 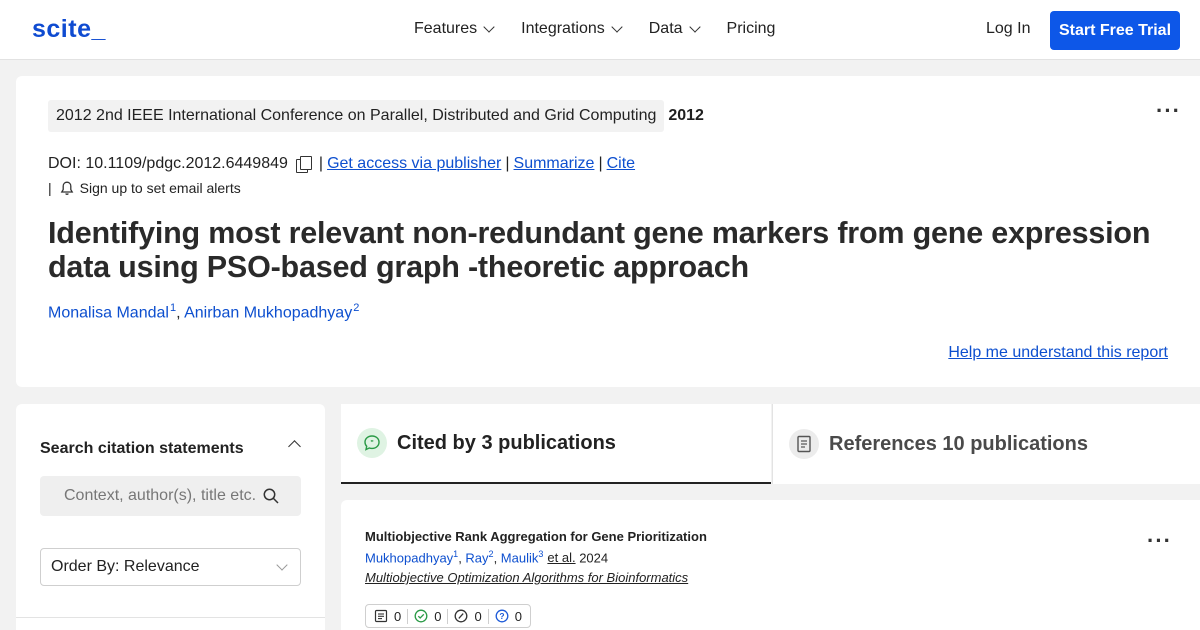 What do you see at coordinates (621, 164) in the screenshot?
I see `cite-link: Cite` at bounding box center [621, 164].